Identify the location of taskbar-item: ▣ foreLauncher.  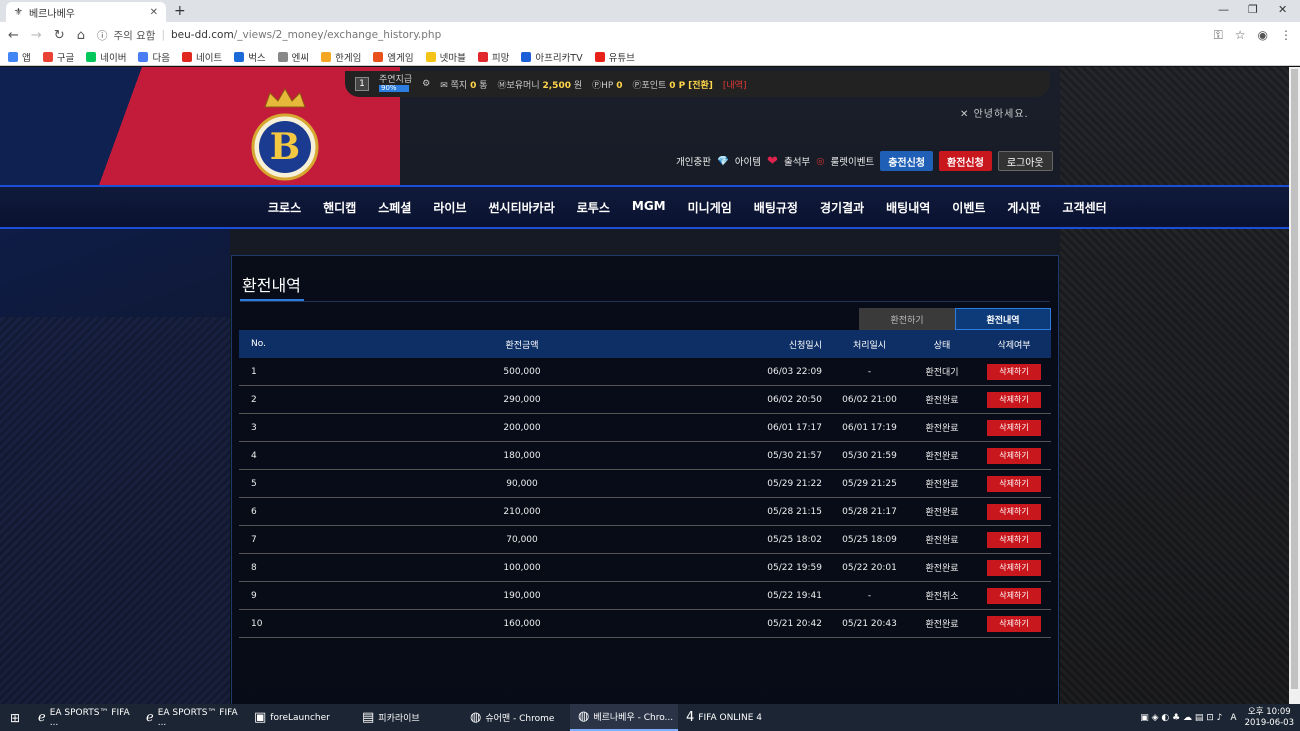
(300, 717).